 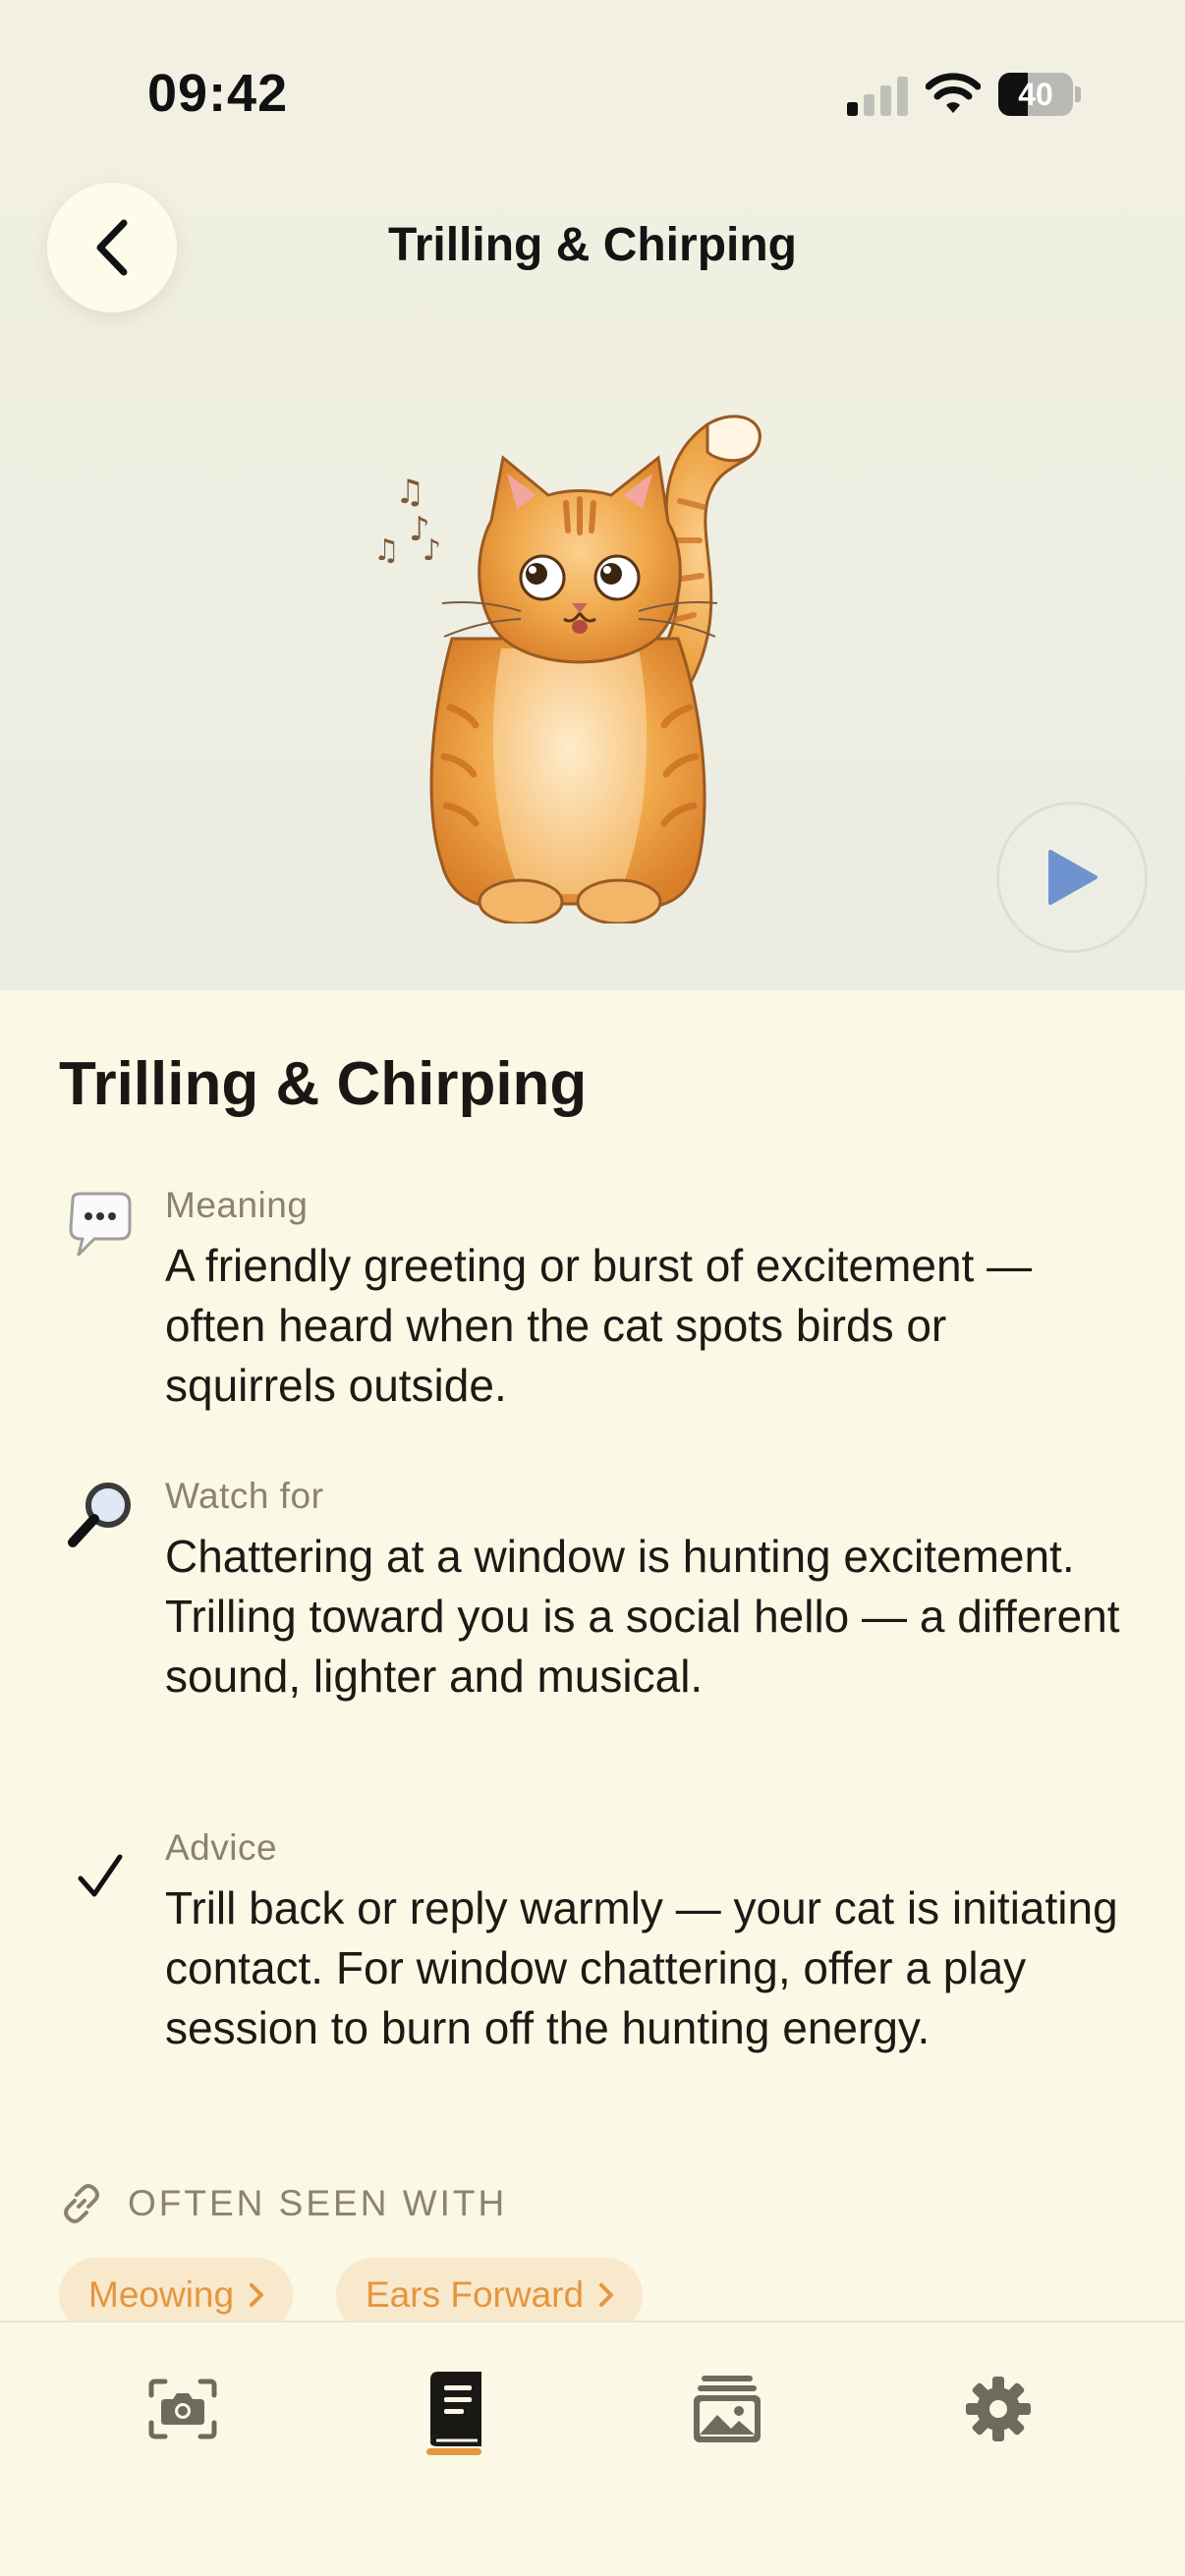 What do you see at coordinates (878, 96) in the screenshot?
I see `cellular-signal-icon` at bounding box center [878, 96].